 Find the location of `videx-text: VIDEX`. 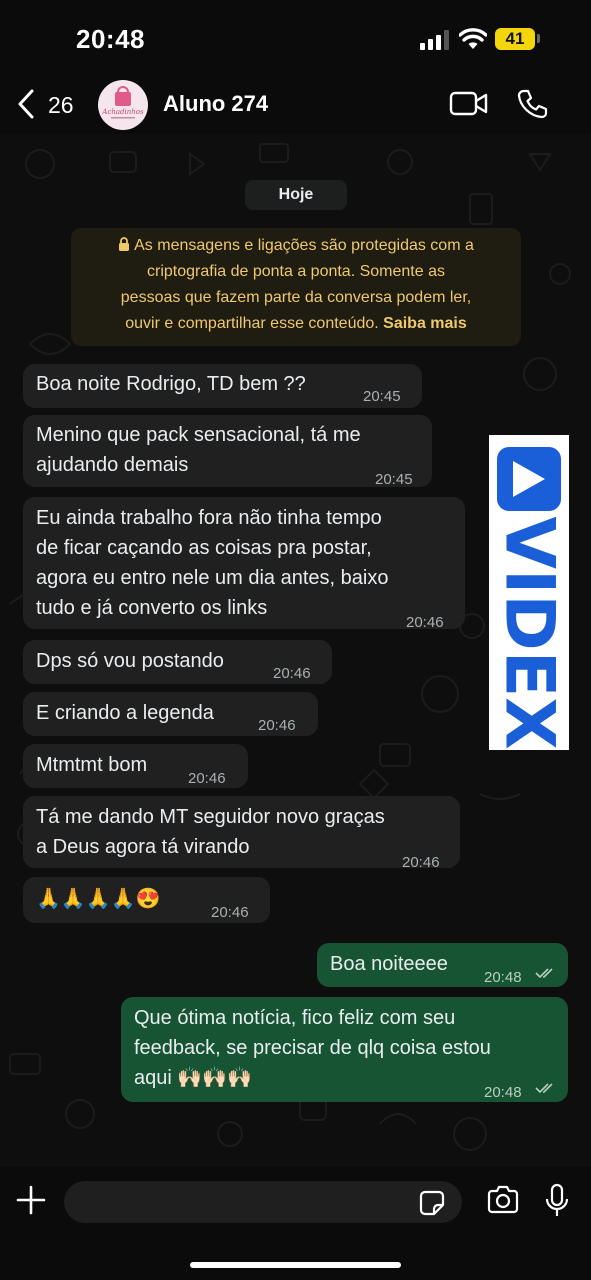

videx-text: VIDEX is located at coordinates (529, 632).